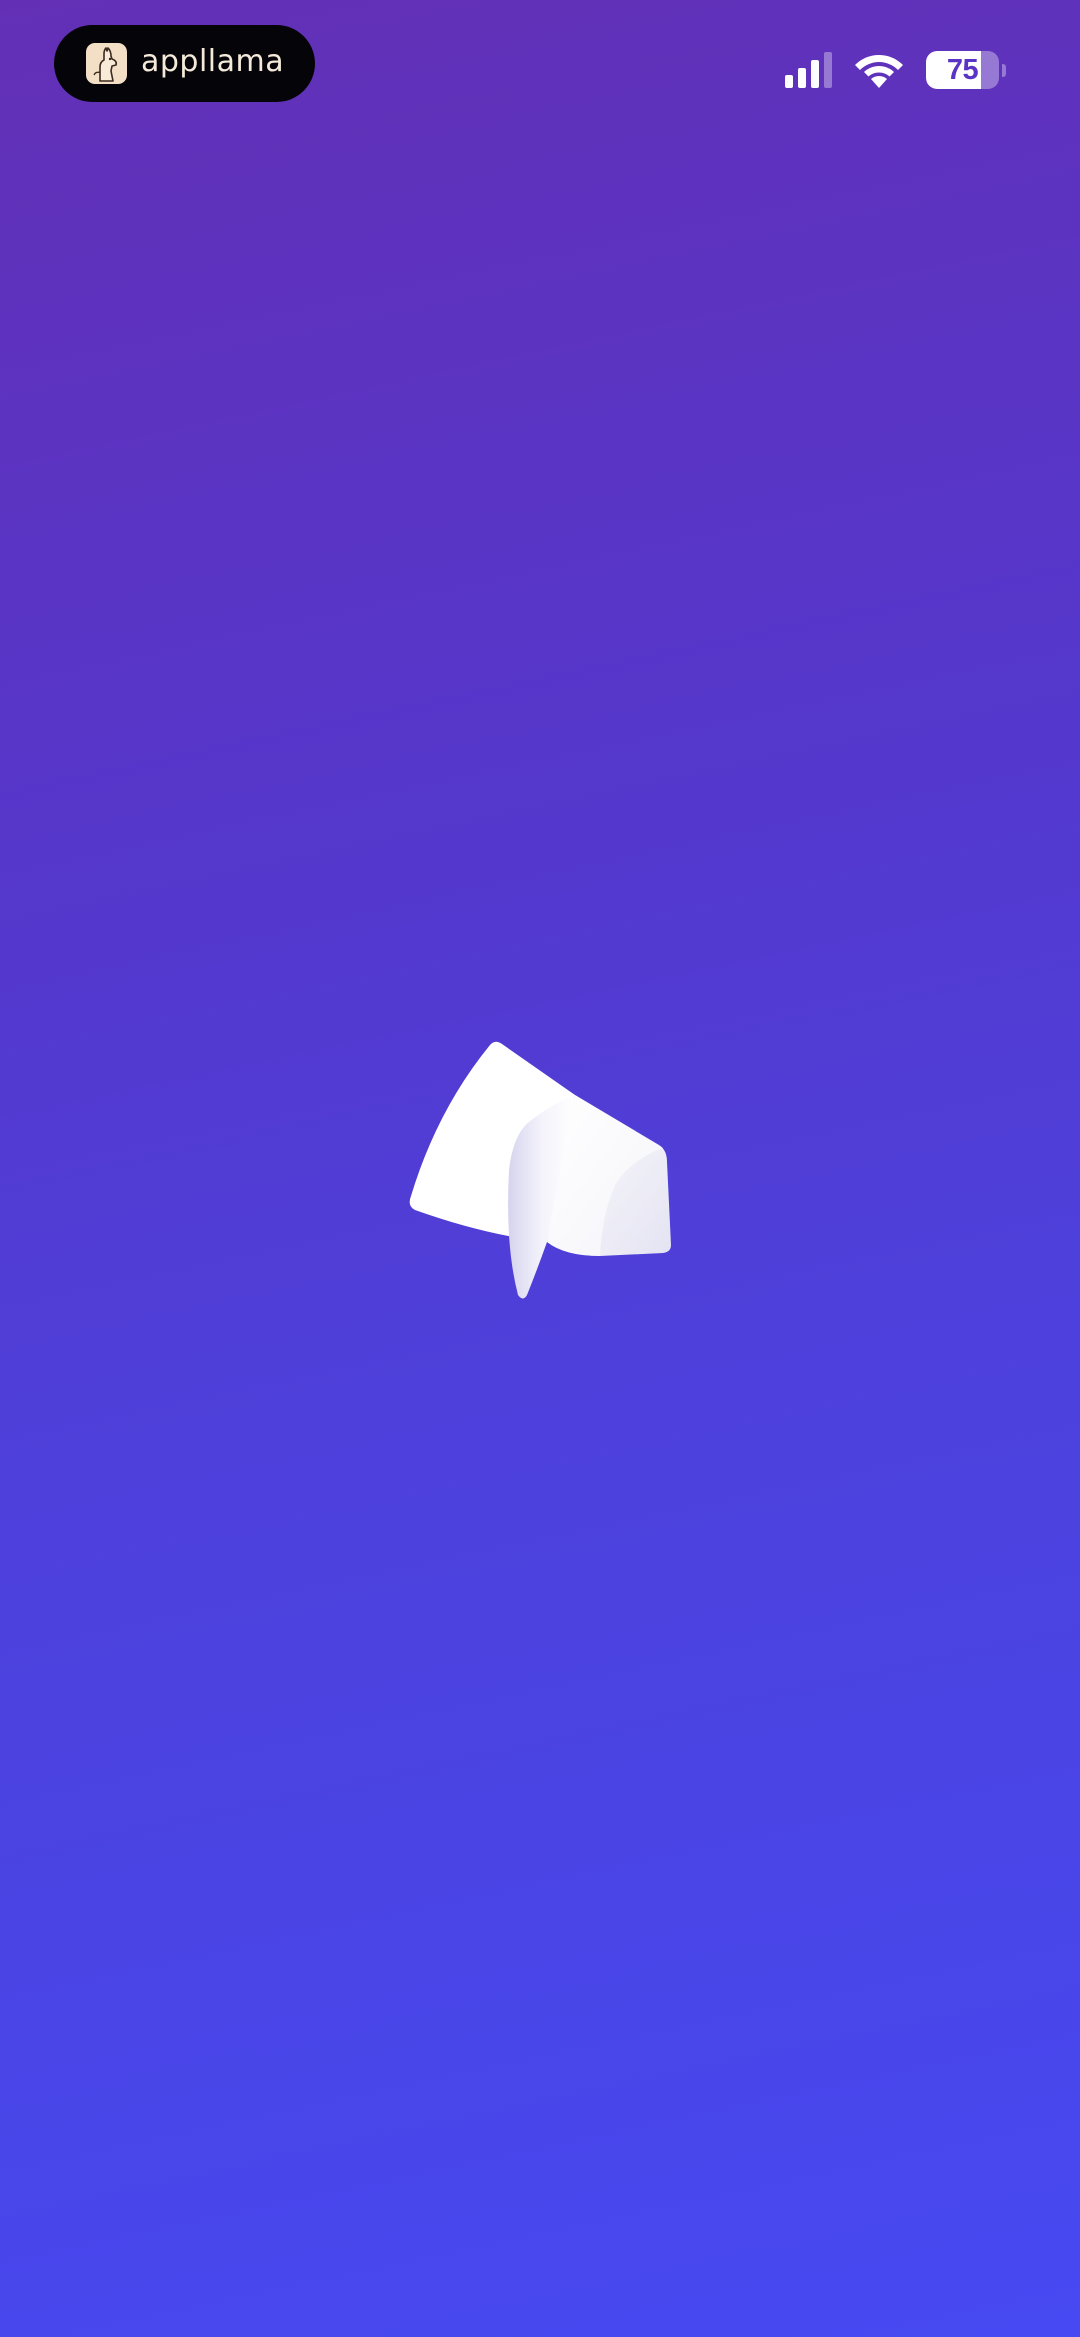 The width and height of the screenshot is (1080, 2337). I want to click on battery-icon: 75, so click(962, 70).